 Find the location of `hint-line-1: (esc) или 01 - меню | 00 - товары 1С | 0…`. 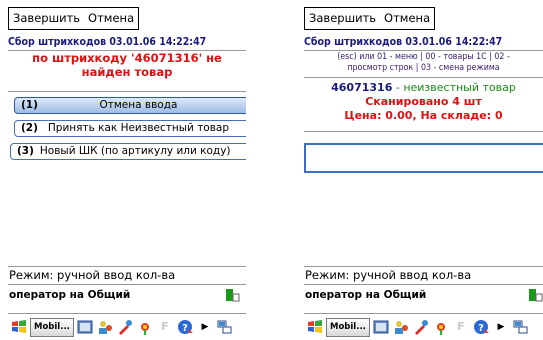

hint-line-1: (esc) или 01 - меню | 00 - товары 1С | 0… is located at coordinates (423, 57).